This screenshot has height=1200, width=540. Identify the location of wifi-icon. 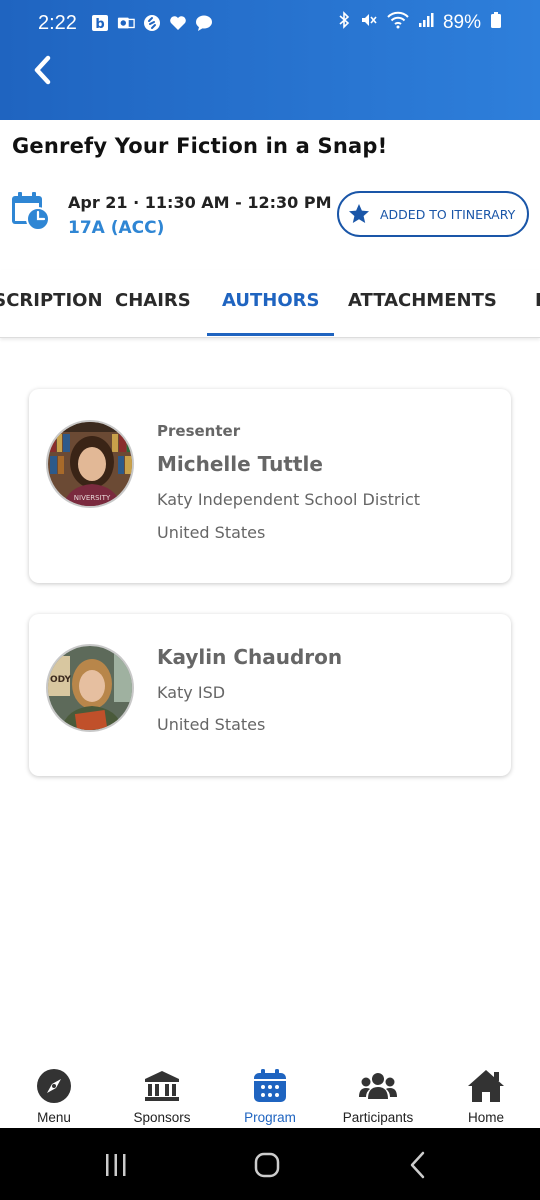
(398, 23).